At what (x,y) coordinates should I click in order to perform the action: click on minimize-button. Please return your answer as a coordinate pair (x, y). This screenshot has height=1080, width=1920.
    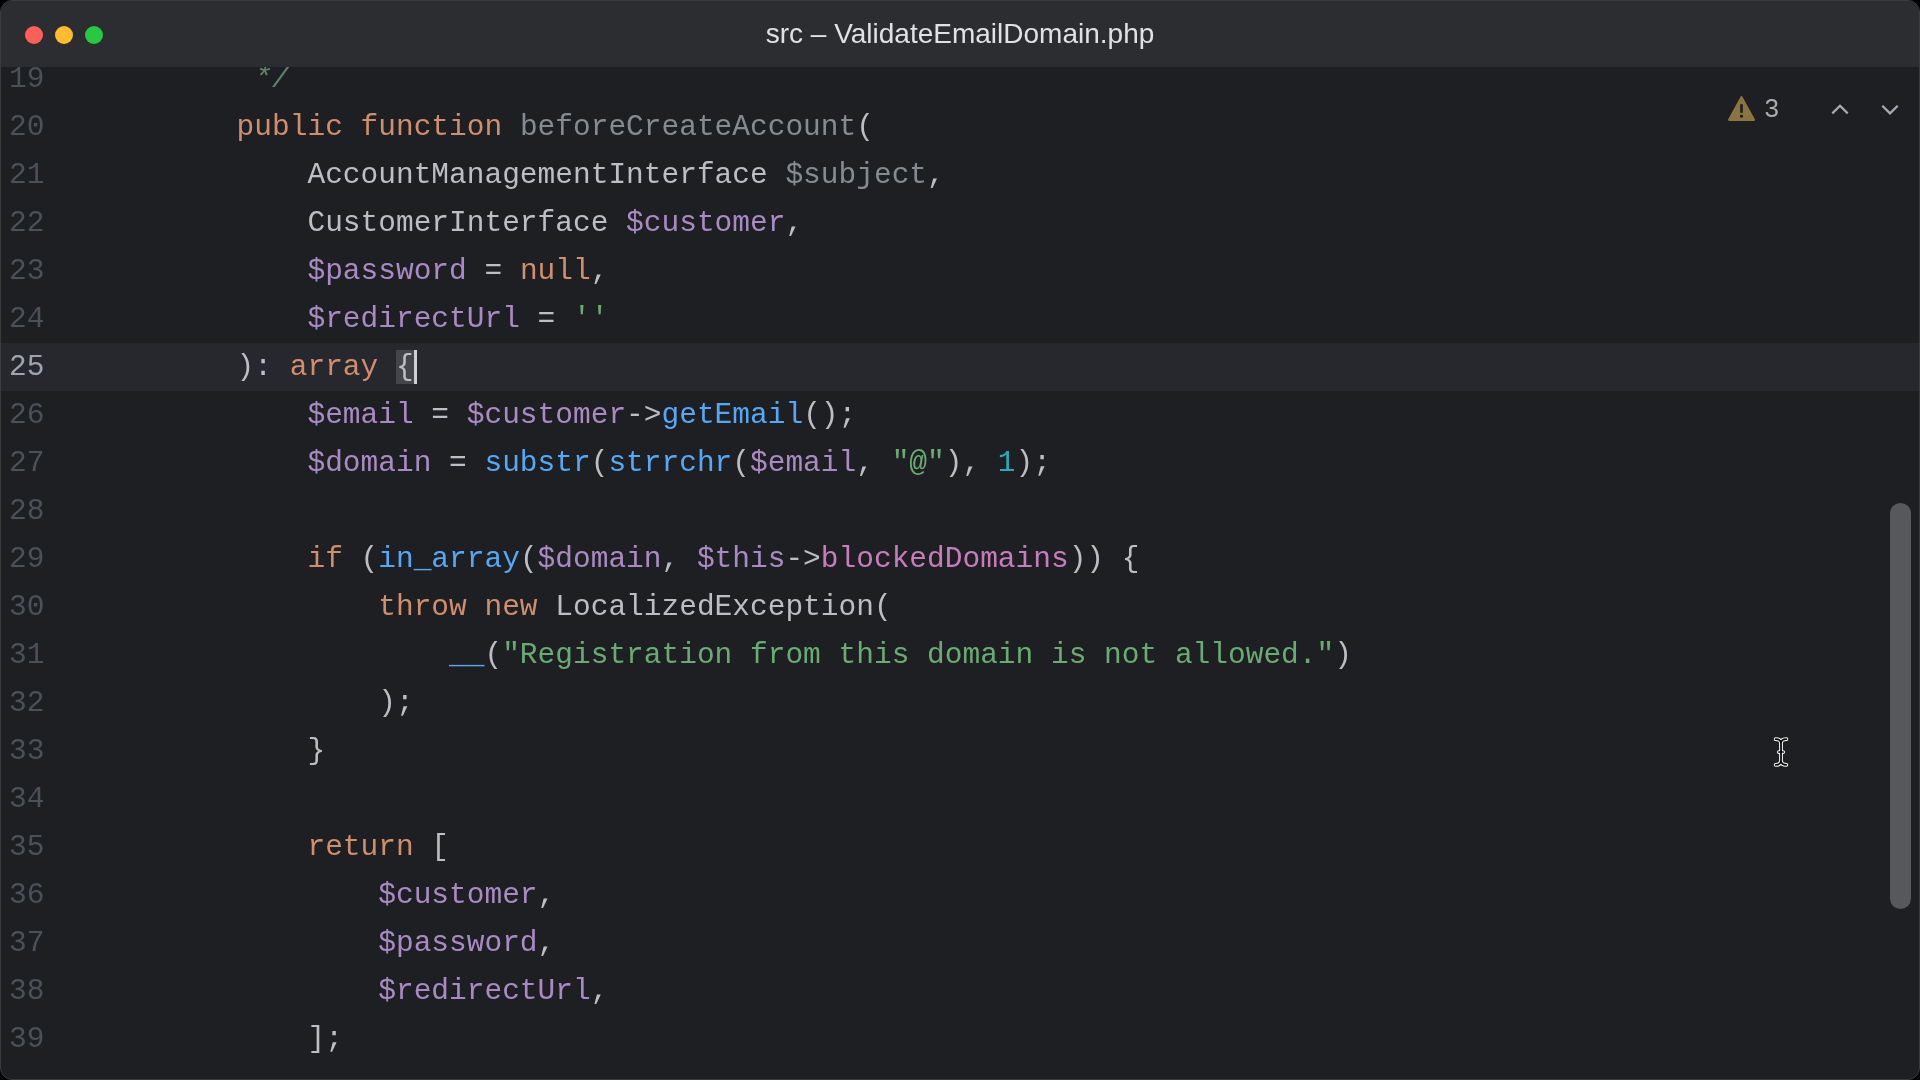
    Looking at the image, I should click on (64, 35).